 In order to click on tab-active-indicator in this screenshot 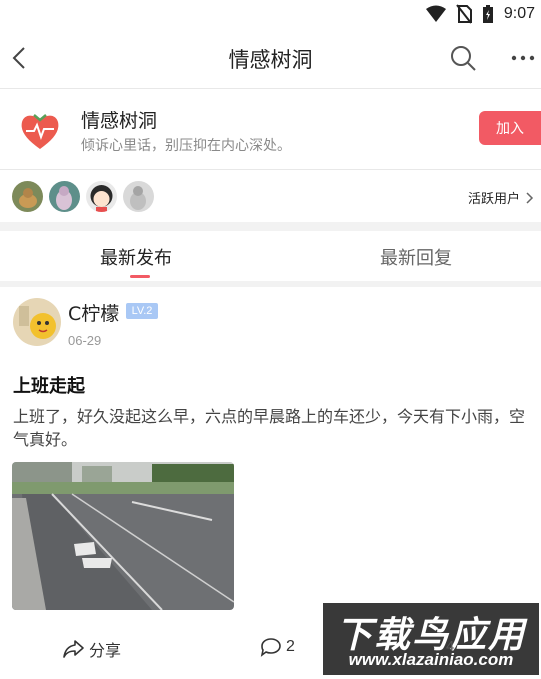, I will do `click(140, 276)`.